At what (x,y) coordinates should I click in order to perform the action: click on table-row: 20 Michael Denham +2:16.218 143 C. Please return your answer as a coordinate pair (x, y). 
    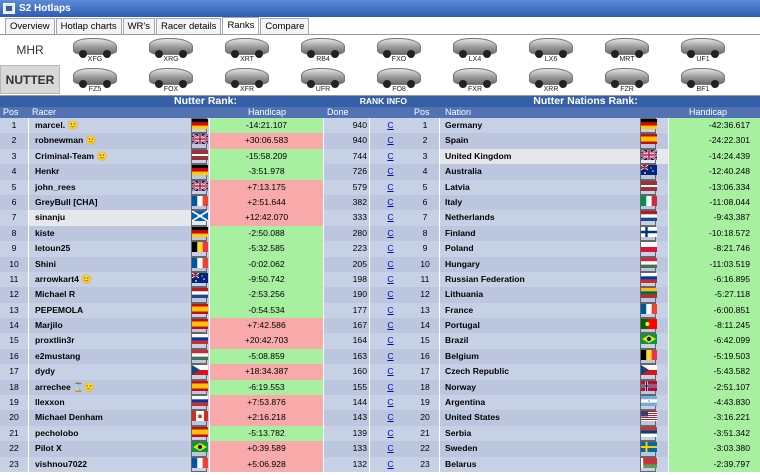
    Looking at the image, I should click on (205, 418).